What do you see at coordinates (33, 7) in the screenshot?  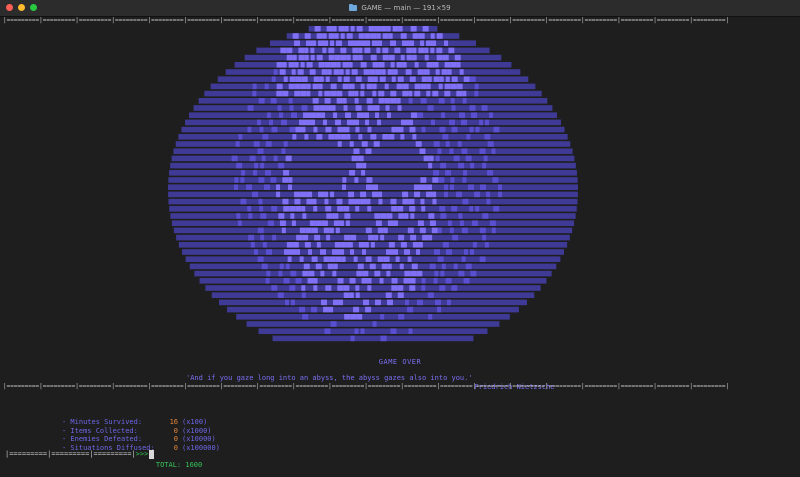 I see `zoom-icon` at bounding box center [33, 7].